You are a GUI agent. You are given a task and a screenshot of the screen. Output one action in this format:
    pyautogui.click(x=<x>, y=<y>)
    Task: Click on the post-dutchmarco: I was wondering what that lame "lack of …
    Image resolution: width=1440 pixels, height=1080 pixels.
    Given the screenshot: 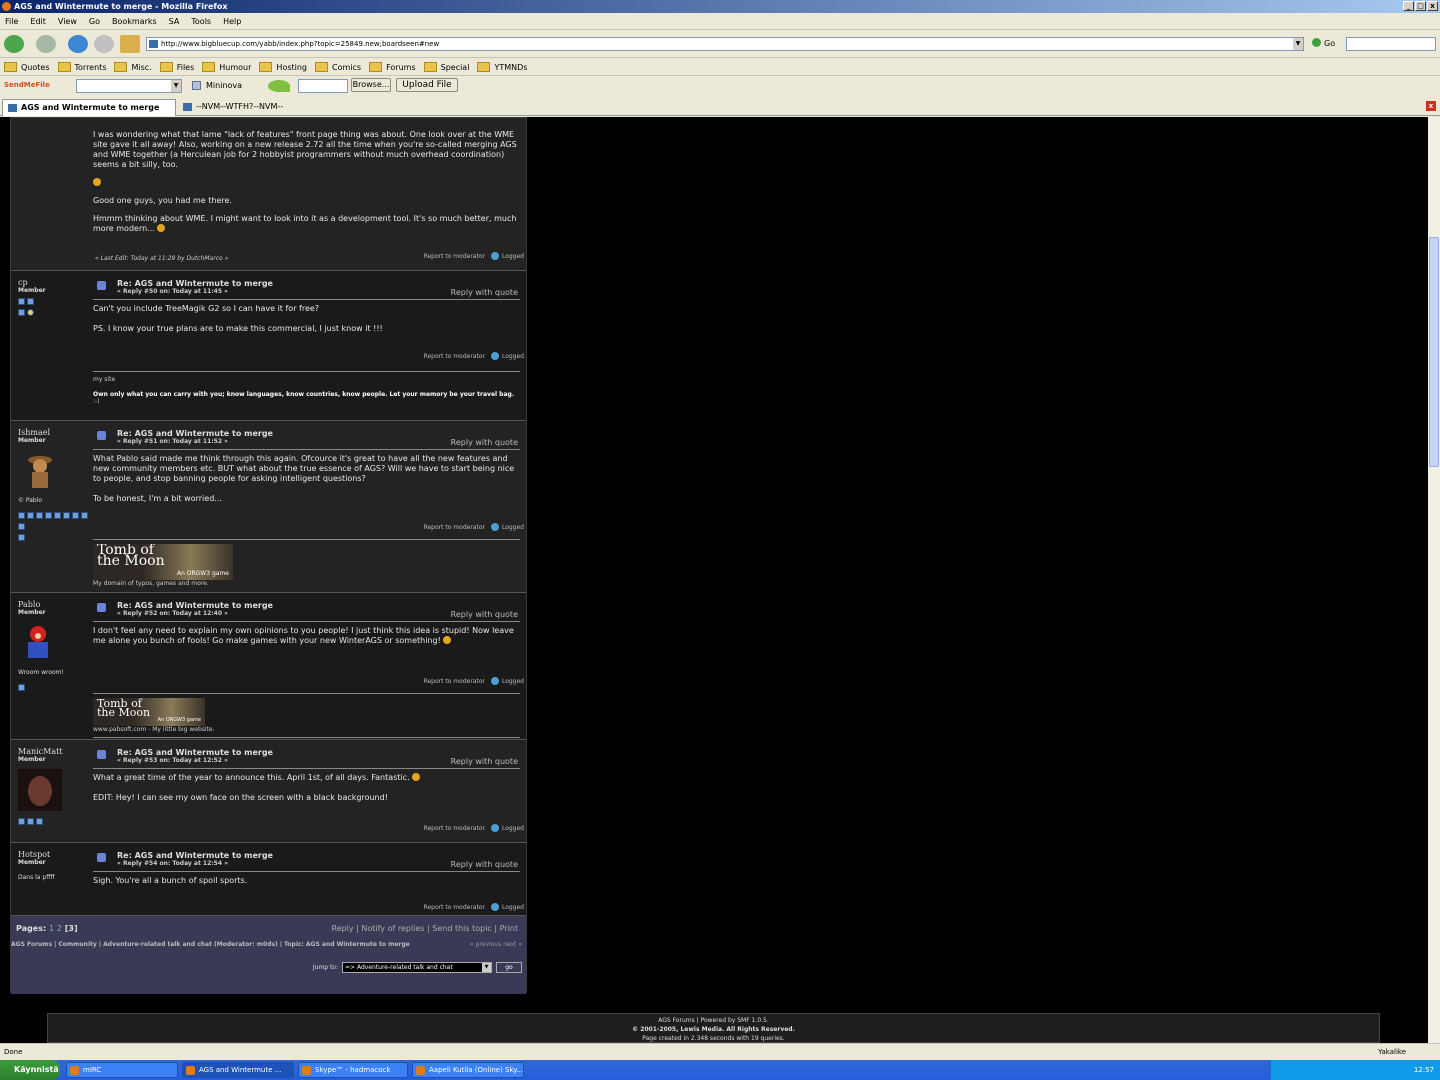 What is the action you would take?
    pyautogui.click(x=268, y=194)
    